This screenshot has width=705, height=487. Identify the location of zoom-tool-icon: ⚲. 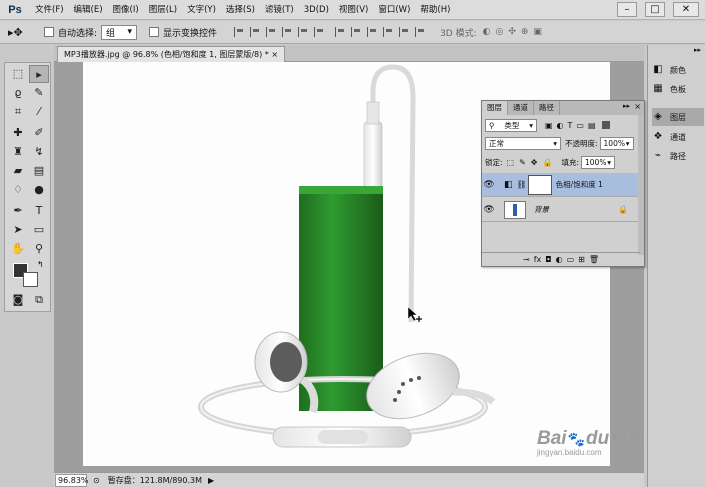
(39, 249).